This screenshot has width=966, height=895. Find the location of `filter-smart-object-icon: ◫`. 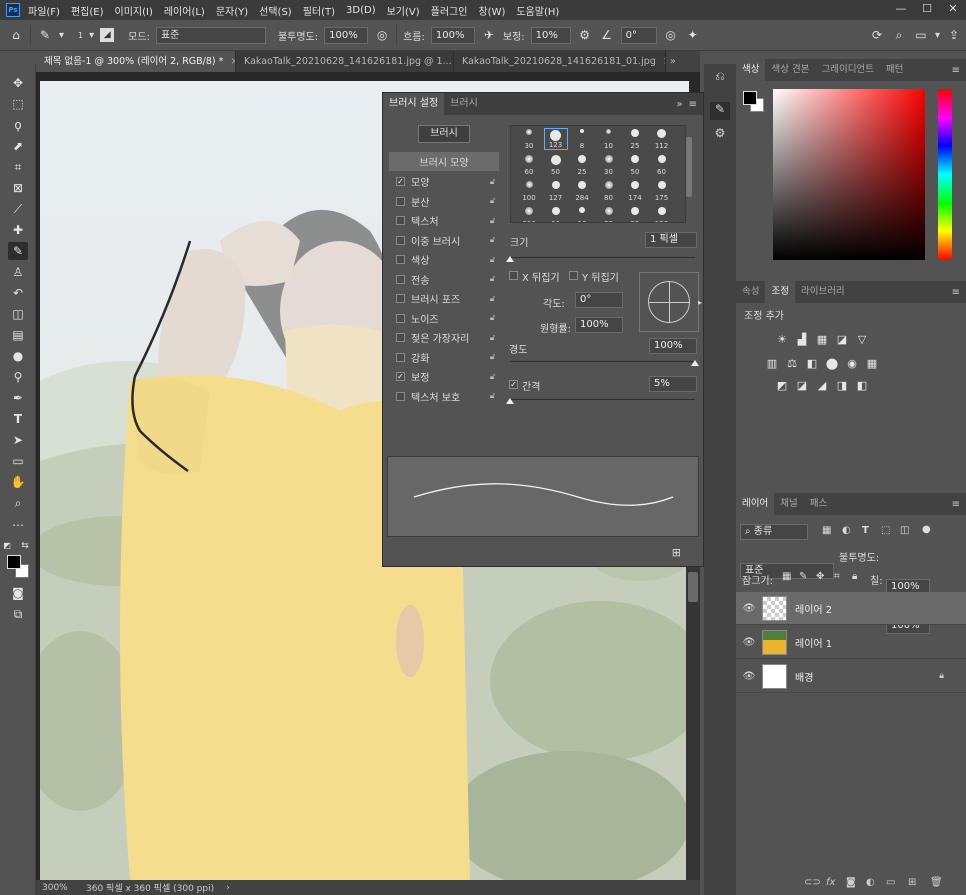

filter-smart-object-icon: ◫ is located at coordinates (904, 530).